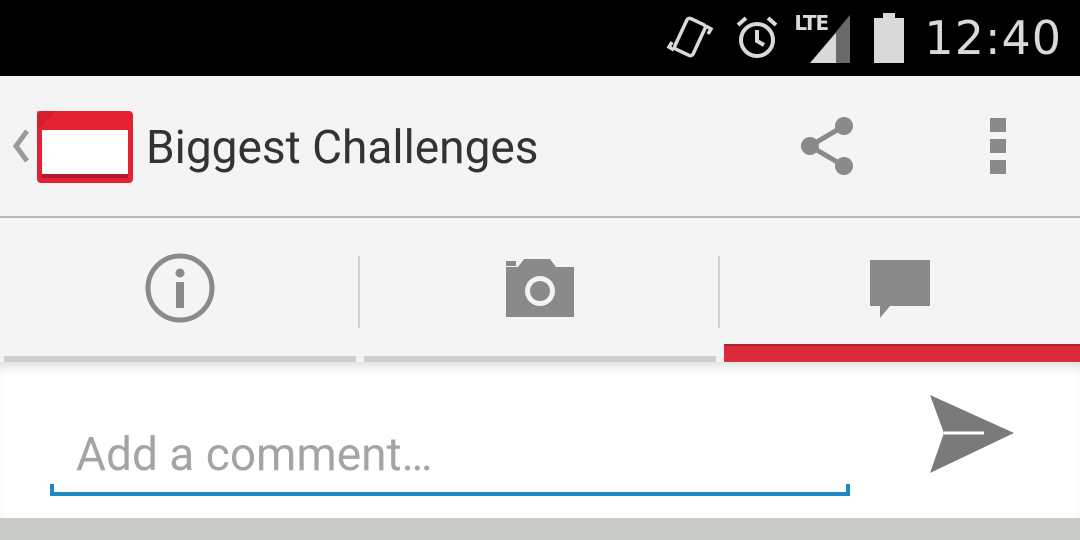 This screenshot has height=540, width=1080. I want to click on vibrate-icon, so click(690, 38).